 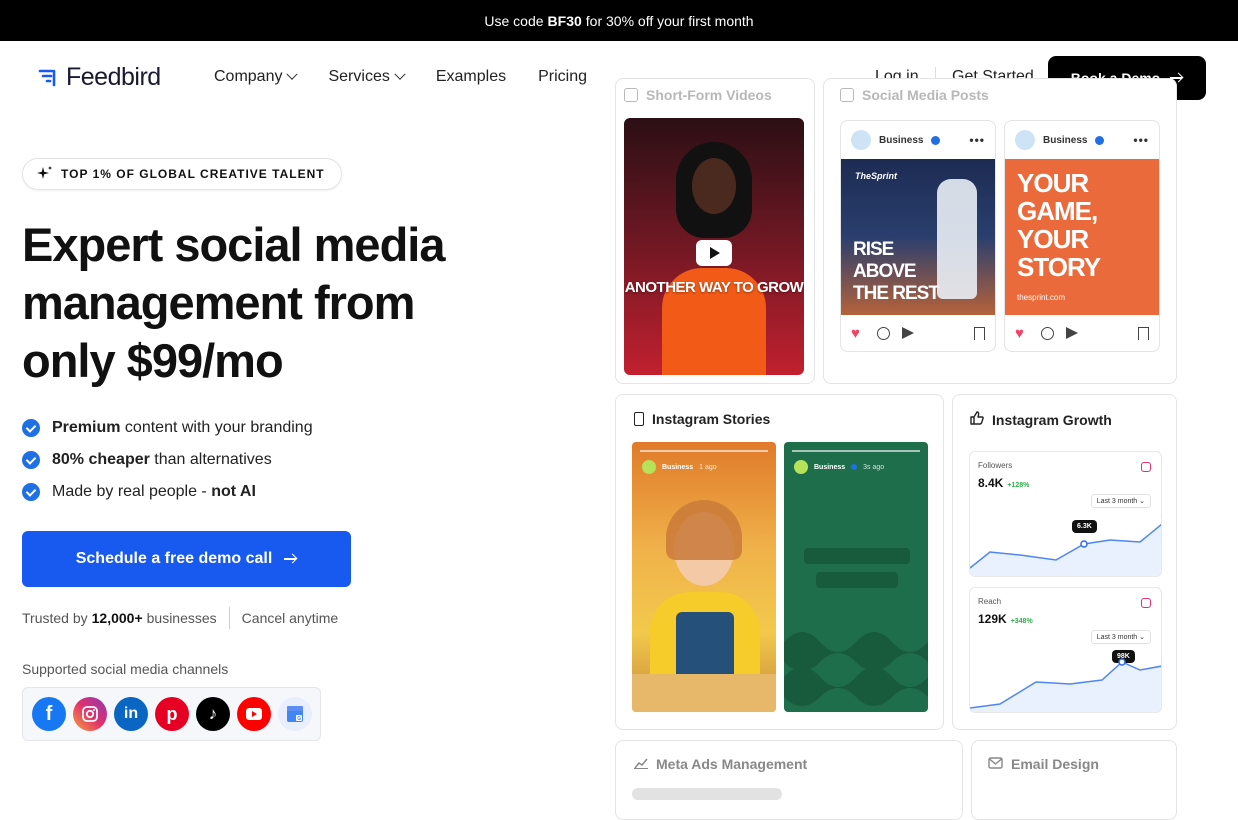 I want to click on mail-icon, so click(x=995, y=764).